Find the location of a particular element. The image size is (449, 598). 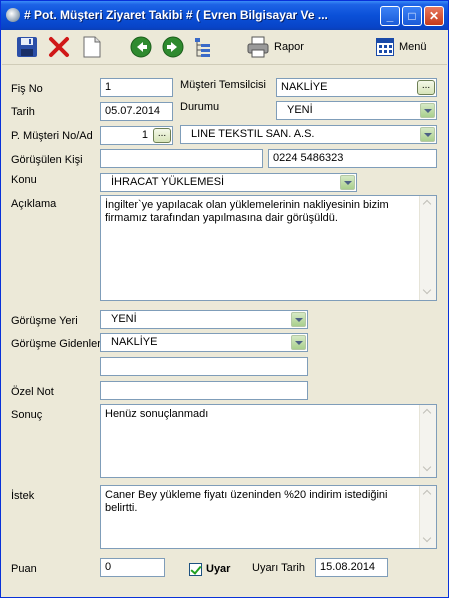

pot-musteri-name-value: LINE TEKSTIL SAN. A.S. is located at coordinates (253, 134).